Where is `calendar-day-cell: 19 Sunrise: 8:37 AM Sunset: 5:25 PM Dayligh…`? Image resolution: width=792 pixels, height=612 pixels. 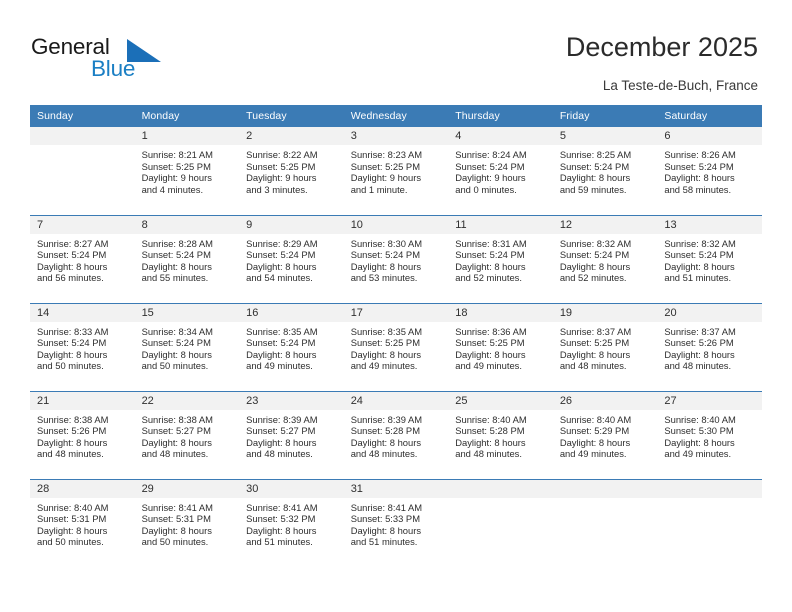
calendar-day-cell: 19 Sunrise: 8:37 AM Sunset: 5:25 PM Dayligh… is located at coordinates (605, 346).